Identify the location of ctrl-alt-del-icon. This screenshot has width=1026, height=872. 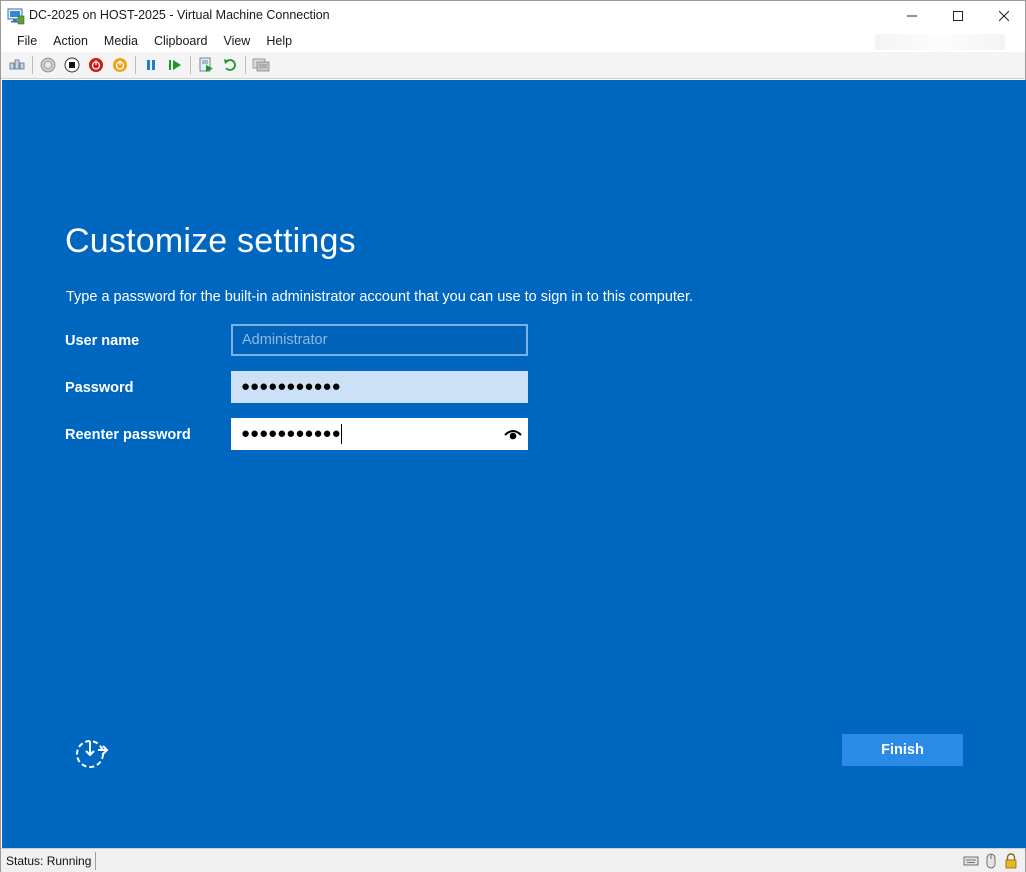
(17, 64).